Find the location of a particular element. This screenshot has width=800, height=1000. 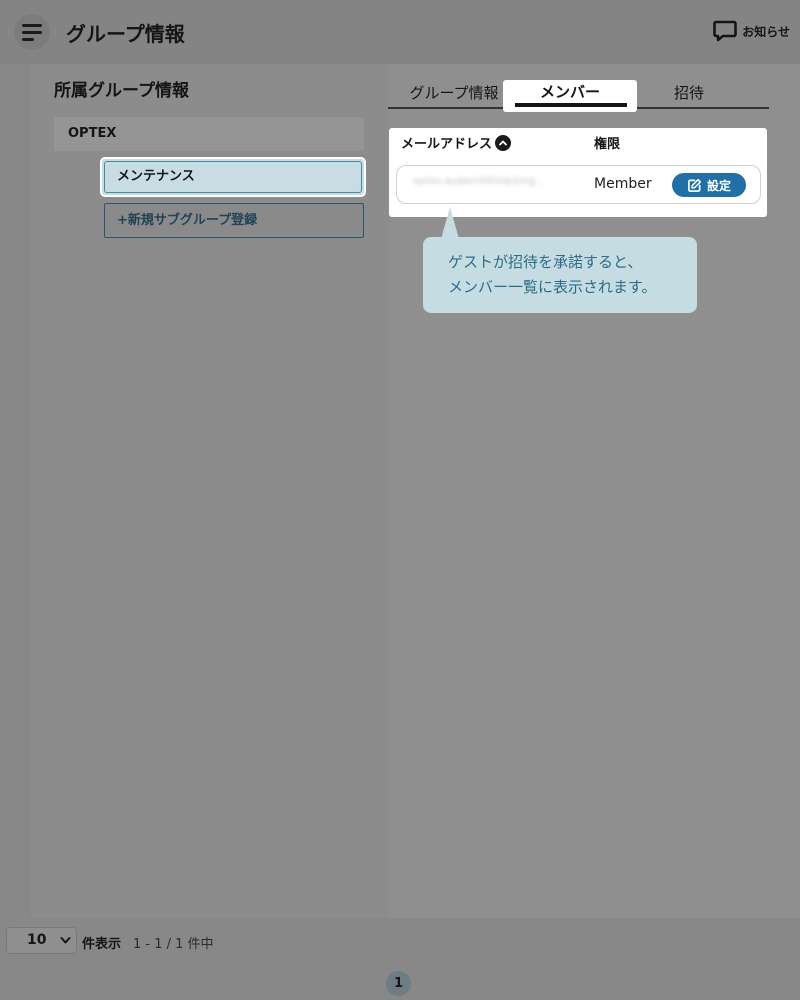

tooltip-pointer is located at coordinates (450, 223).